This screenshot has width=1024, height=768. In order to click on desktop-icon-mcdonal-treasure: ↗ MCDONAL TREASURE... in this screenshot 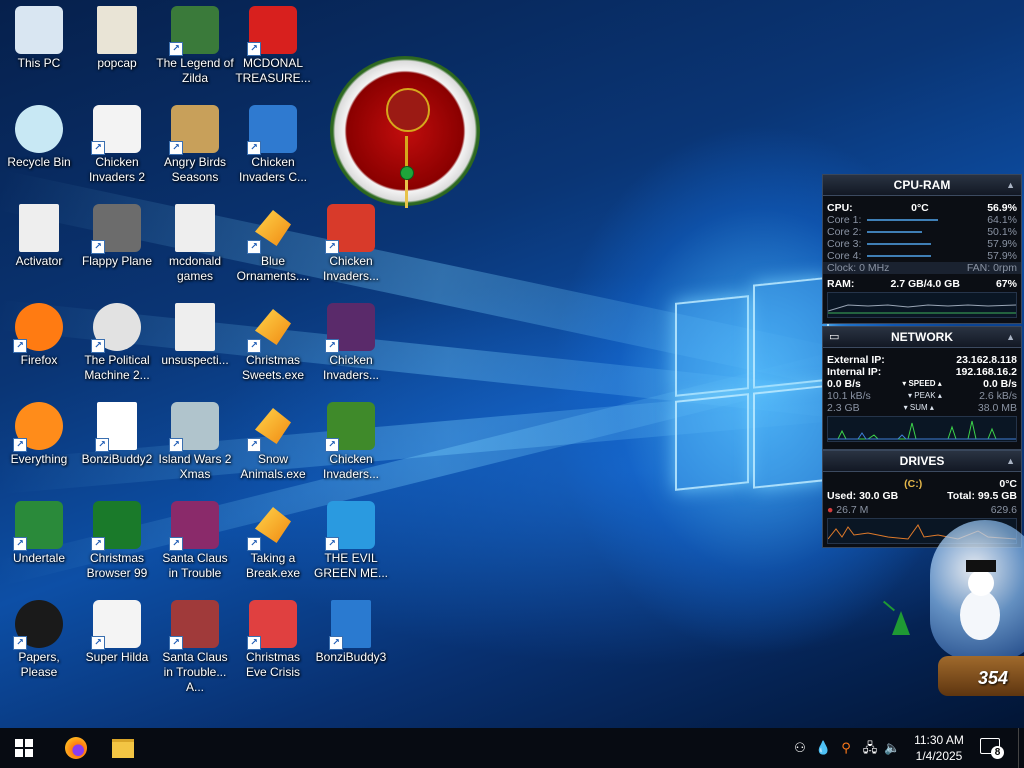, I will do `click(273, 50)`.